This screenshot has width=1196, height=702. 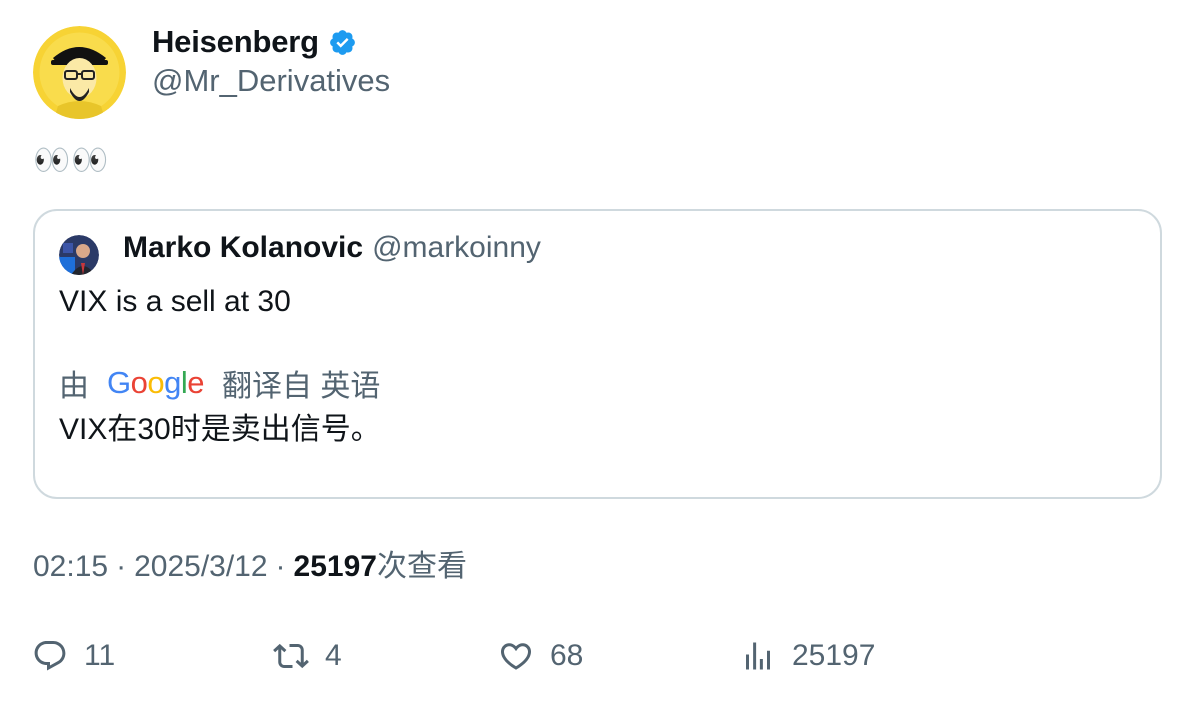 I want to click on quote-author-handle: @markoinny, so click(x=456, y=248).